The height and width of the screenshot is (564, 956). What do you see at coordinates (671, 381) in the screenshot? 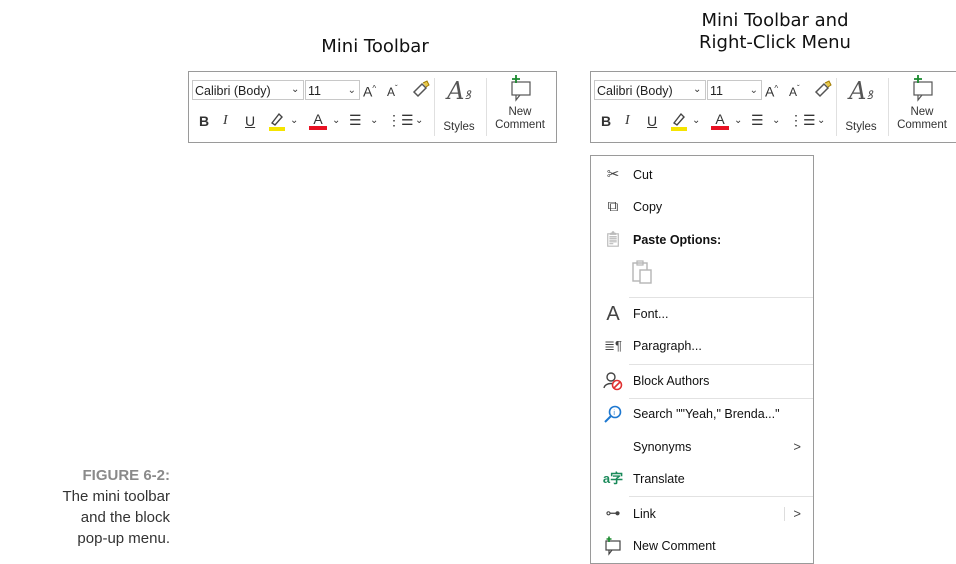
I see `menu-item-label: Block Authors` at bounding box center [671, 381].